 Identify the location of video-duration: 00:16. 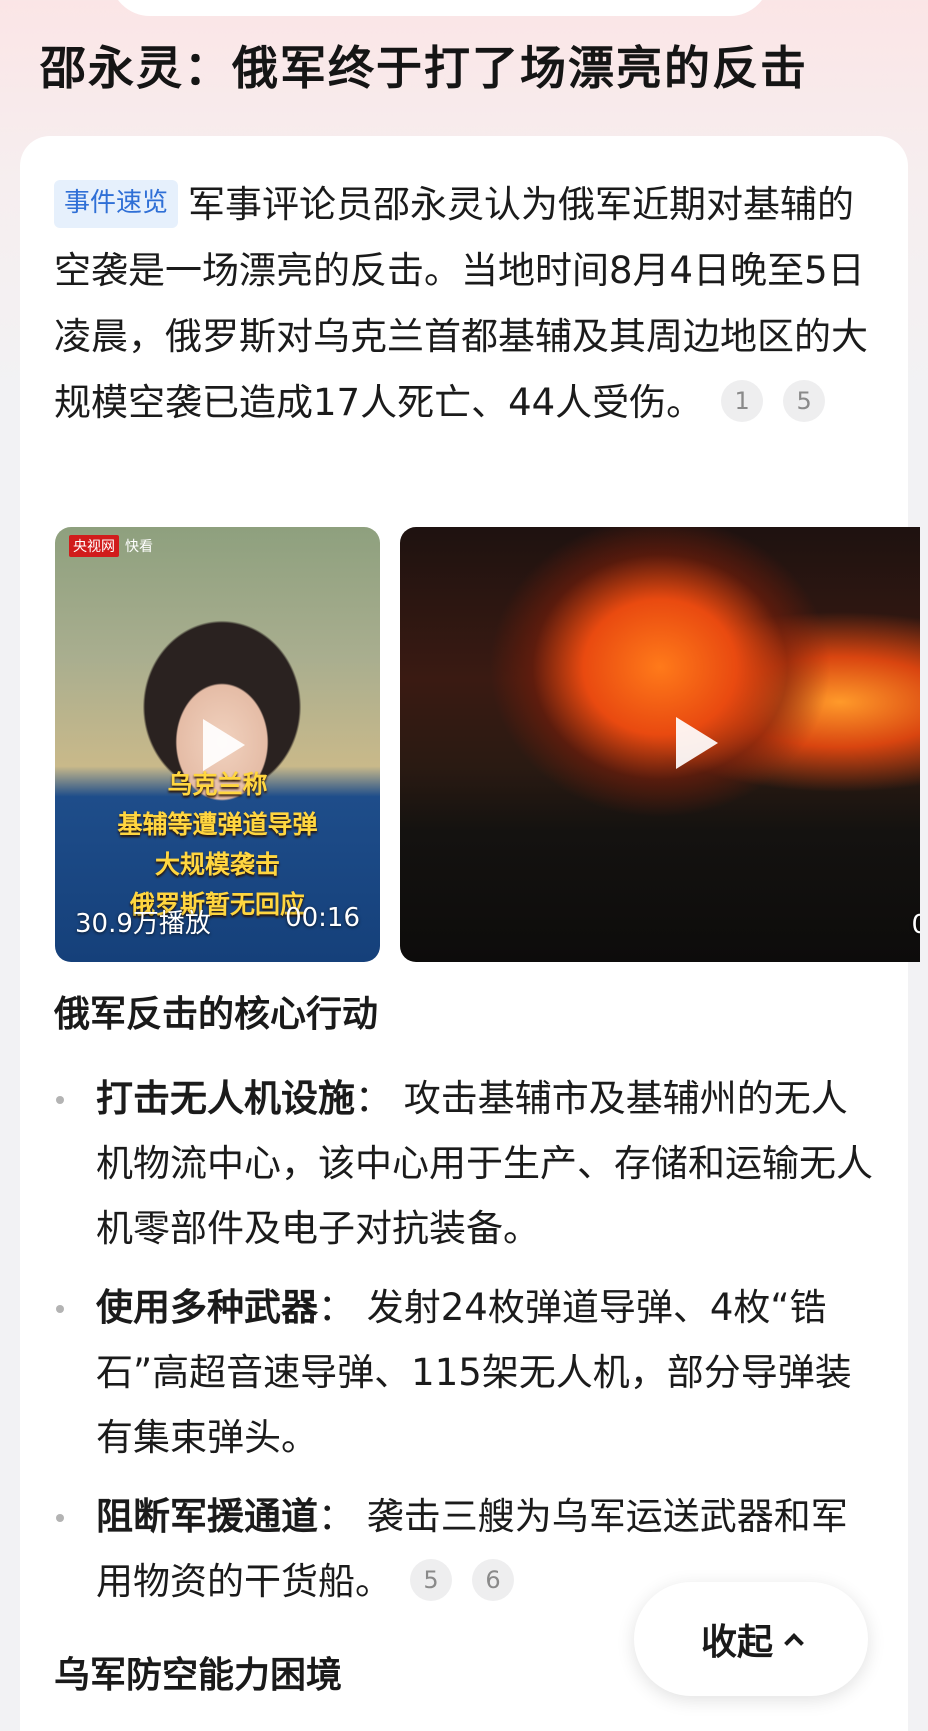
(322, 918).